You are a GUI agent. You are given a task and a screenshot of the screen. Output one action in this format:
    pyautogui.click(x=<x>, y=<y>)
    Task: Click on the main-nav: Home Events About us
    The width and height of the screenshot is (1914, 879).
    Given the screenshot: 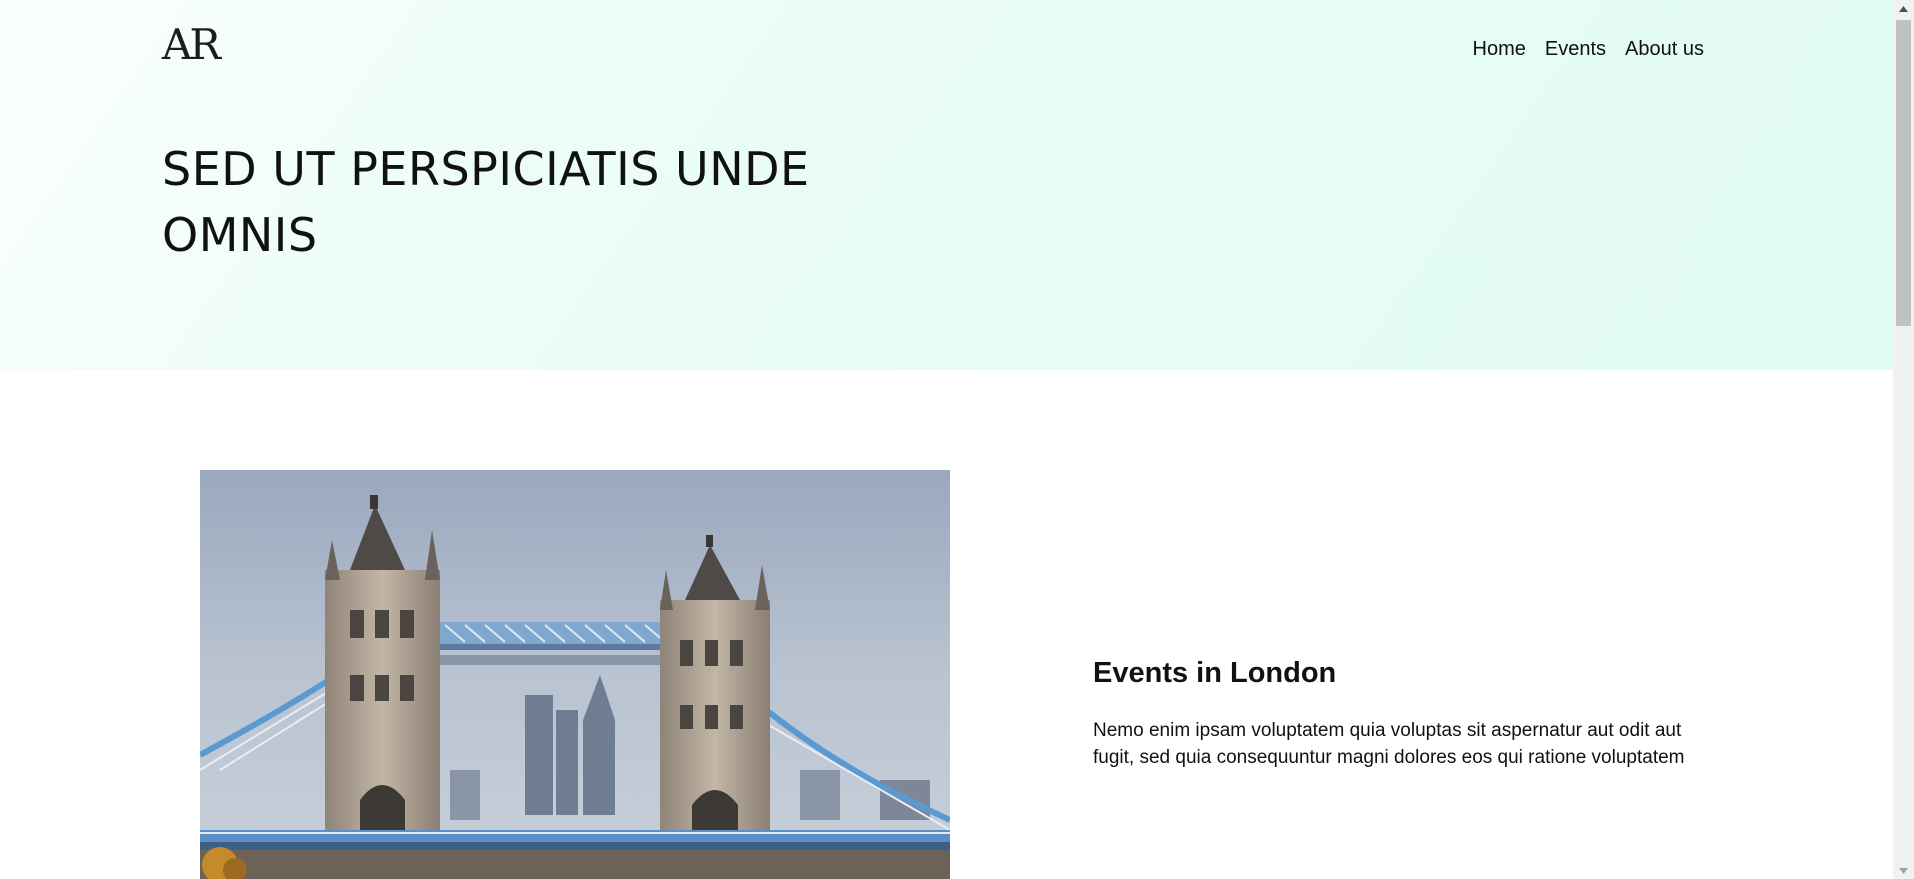 What is the action you would take?
    pyautogui.click(x=1588, y=49)
    